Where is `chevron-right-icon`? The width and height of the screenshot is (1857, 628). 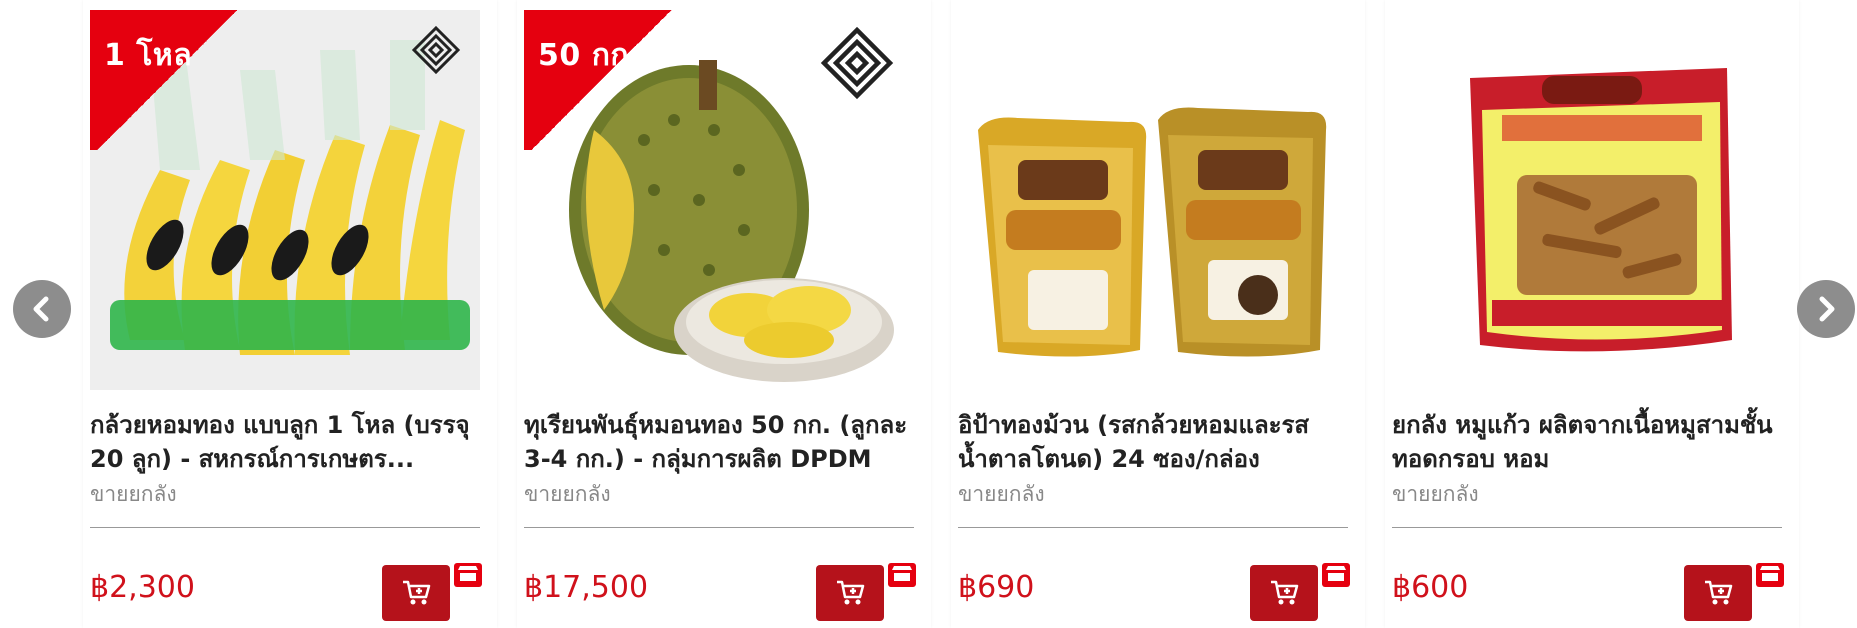
chevron-right-icon is located at coordinates (1827, 309).